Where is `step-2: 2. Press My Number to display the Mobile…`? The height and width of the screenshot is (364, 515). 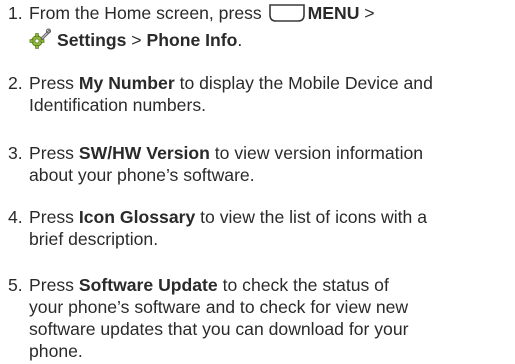
step-2: 2. Press My Number to display the Mobile… is located at coordinates (258, 94).